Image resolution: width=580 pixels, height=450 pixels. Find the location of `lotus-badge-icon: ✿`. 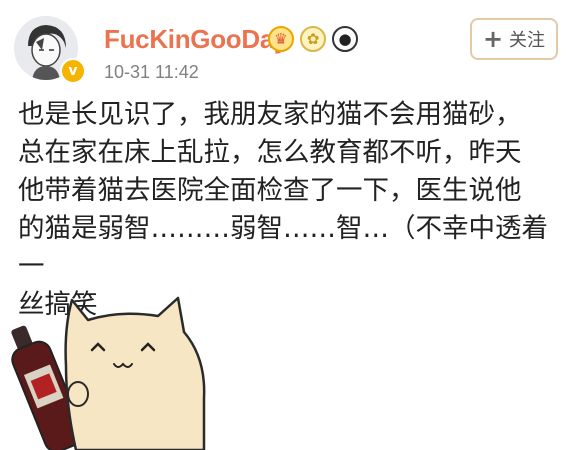

lotus-badge-icon: ✿ is located at coordinates (313, 39).